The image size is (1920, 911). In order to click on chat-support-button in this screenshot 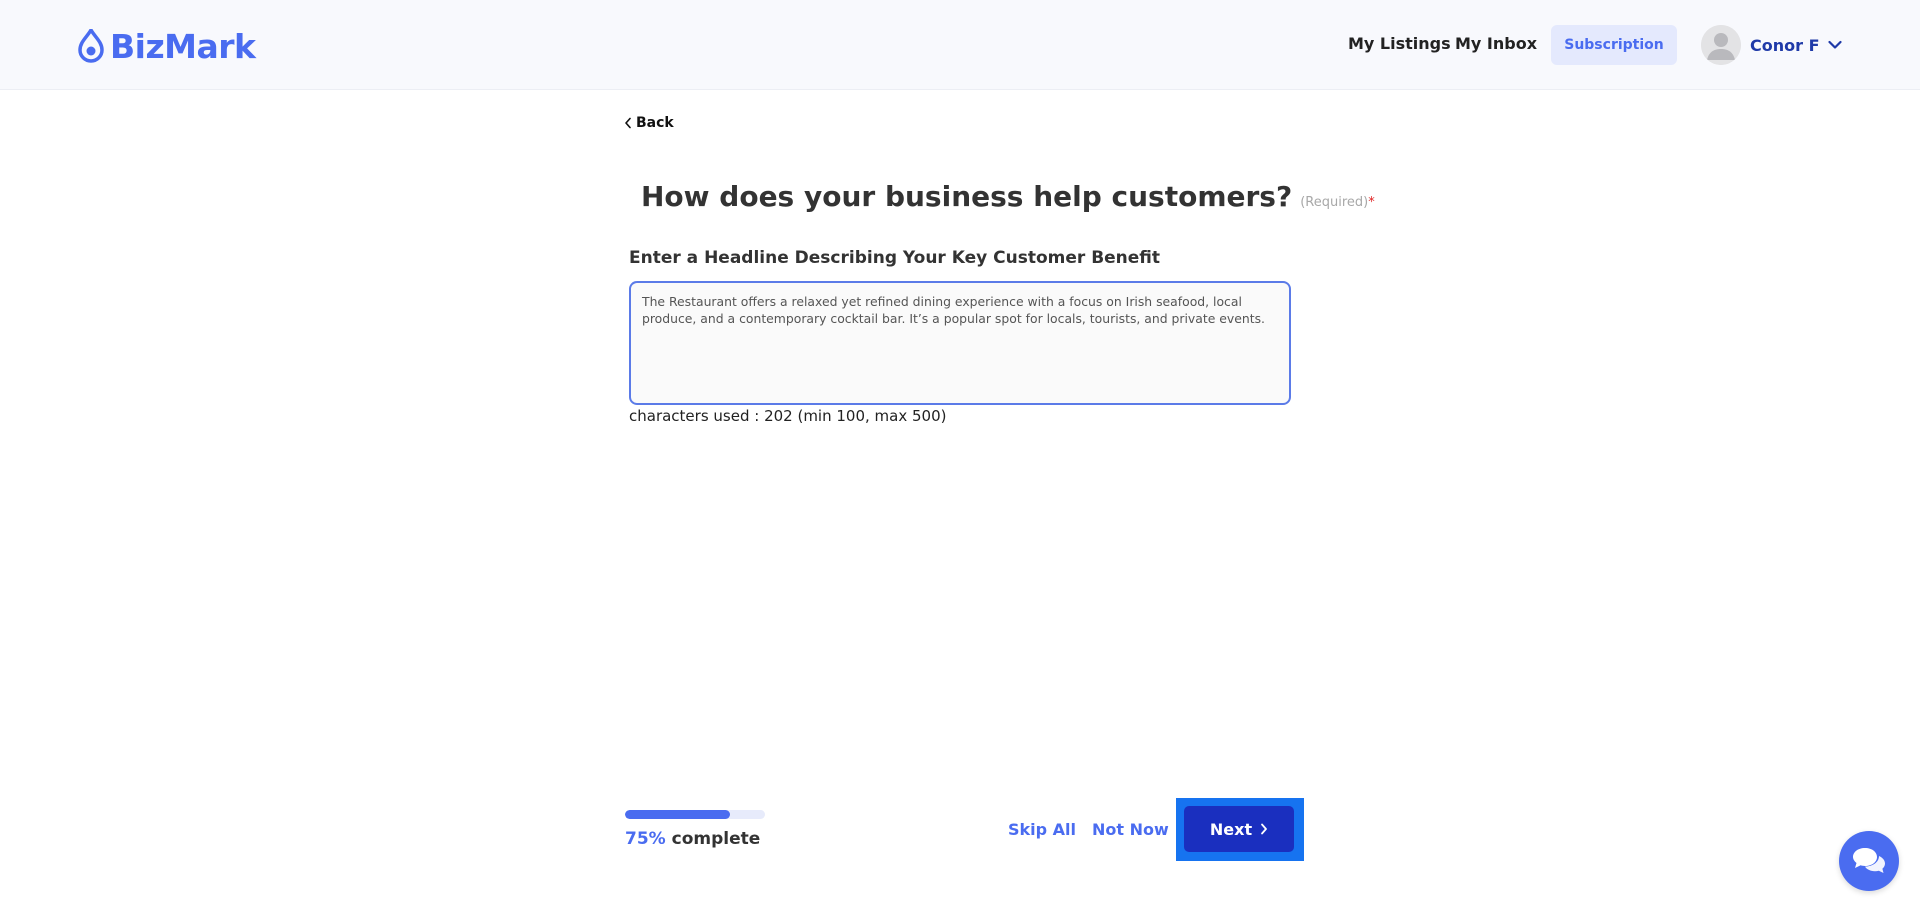, I will do `click(1869, 861)`.